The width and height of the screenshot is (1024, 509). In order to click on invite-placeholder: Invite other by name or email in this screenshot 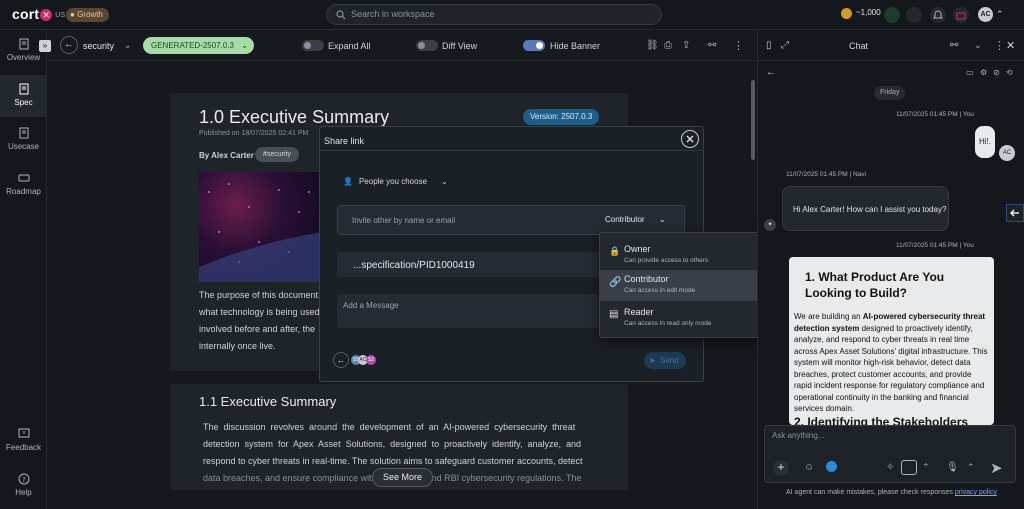, I will do `click(404, 220)`.